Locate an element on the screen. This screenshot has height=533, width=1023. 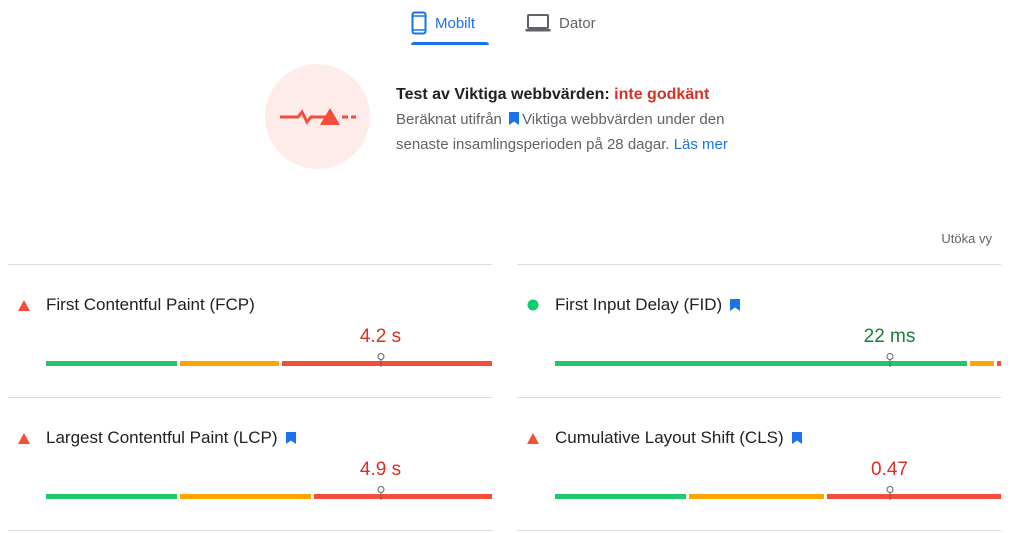
metric-name: Cumulative Layout Shift (CLS) is located at coordinates (669, 437).